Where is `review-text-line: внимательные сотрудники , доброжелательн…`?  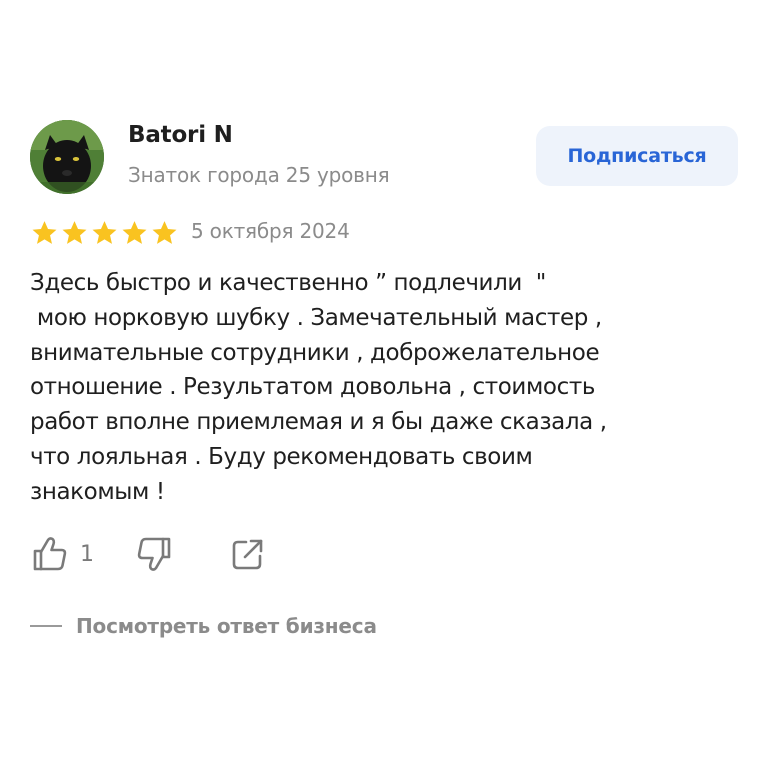 review-text-line: внимательные сотрудники , доброжелательн… is located at coordinates (315, 352).